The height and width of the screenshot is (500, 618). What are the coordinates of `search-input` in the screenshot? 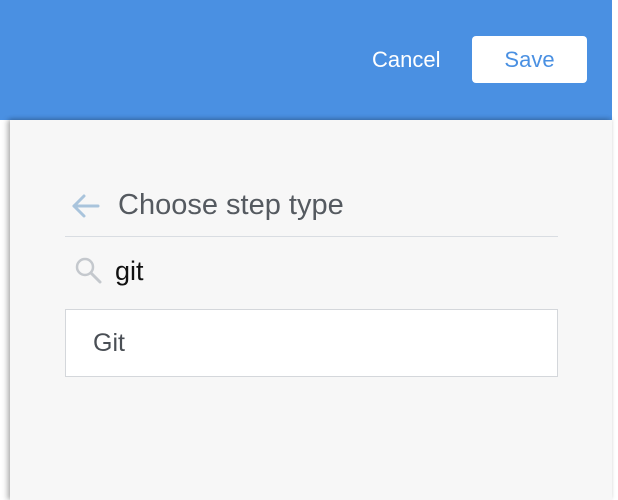 It's located at (330, 271).